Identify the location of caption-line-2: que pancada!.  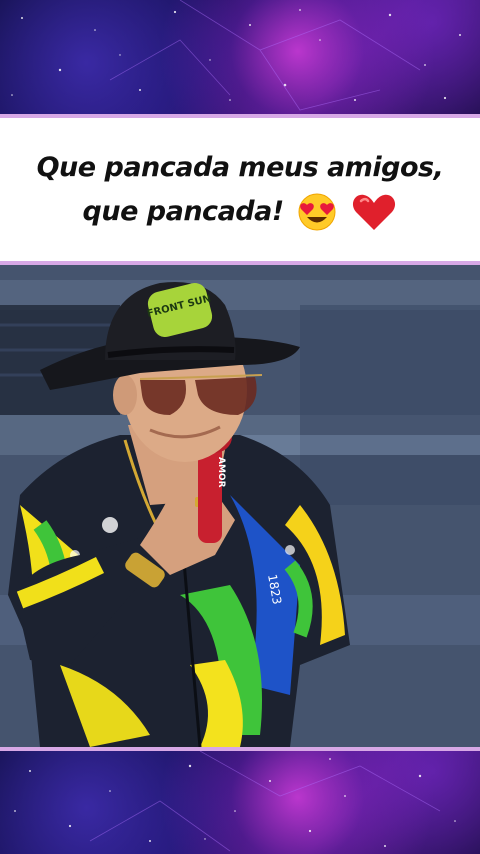
(183, 211).